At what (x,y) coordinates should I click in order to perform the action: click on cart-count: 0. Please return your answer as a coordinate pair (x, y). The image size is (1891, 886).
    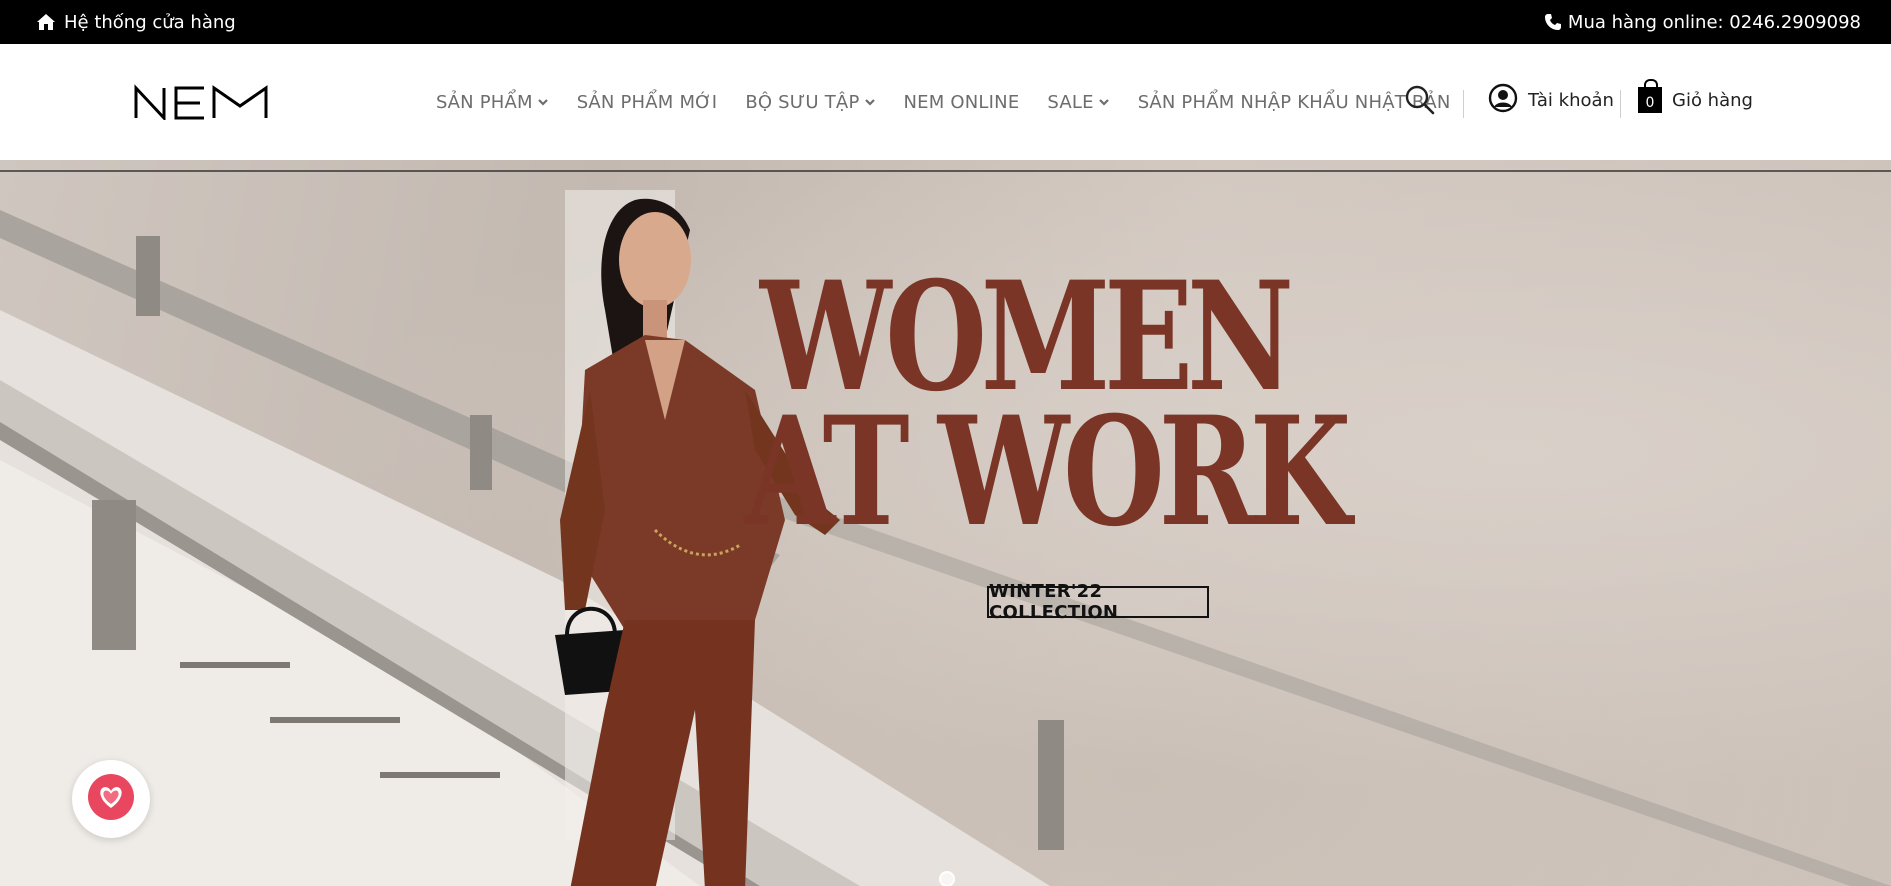
    Looking at the image, I should click on (1650, 103).